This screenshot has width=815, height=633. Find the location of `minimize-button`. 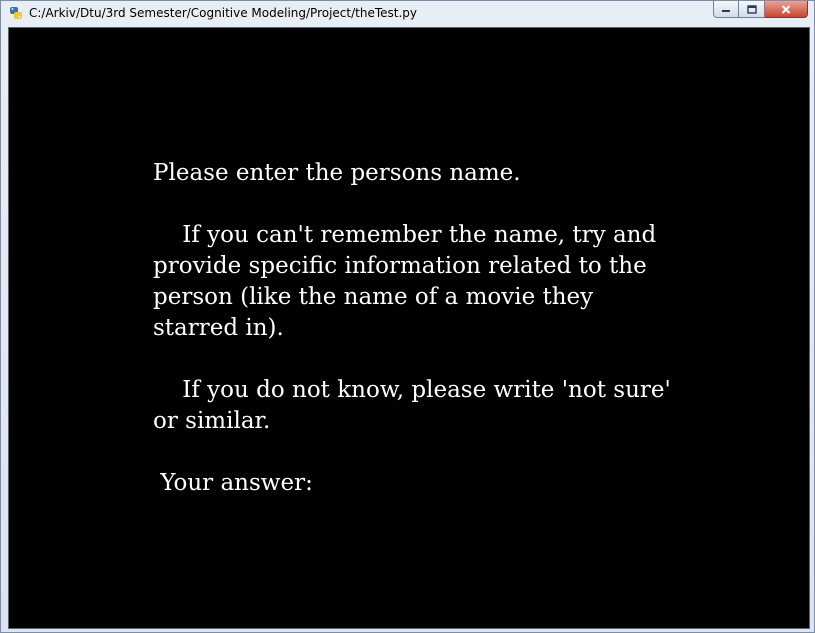

minimize-button is located at coordinates (726, 9).